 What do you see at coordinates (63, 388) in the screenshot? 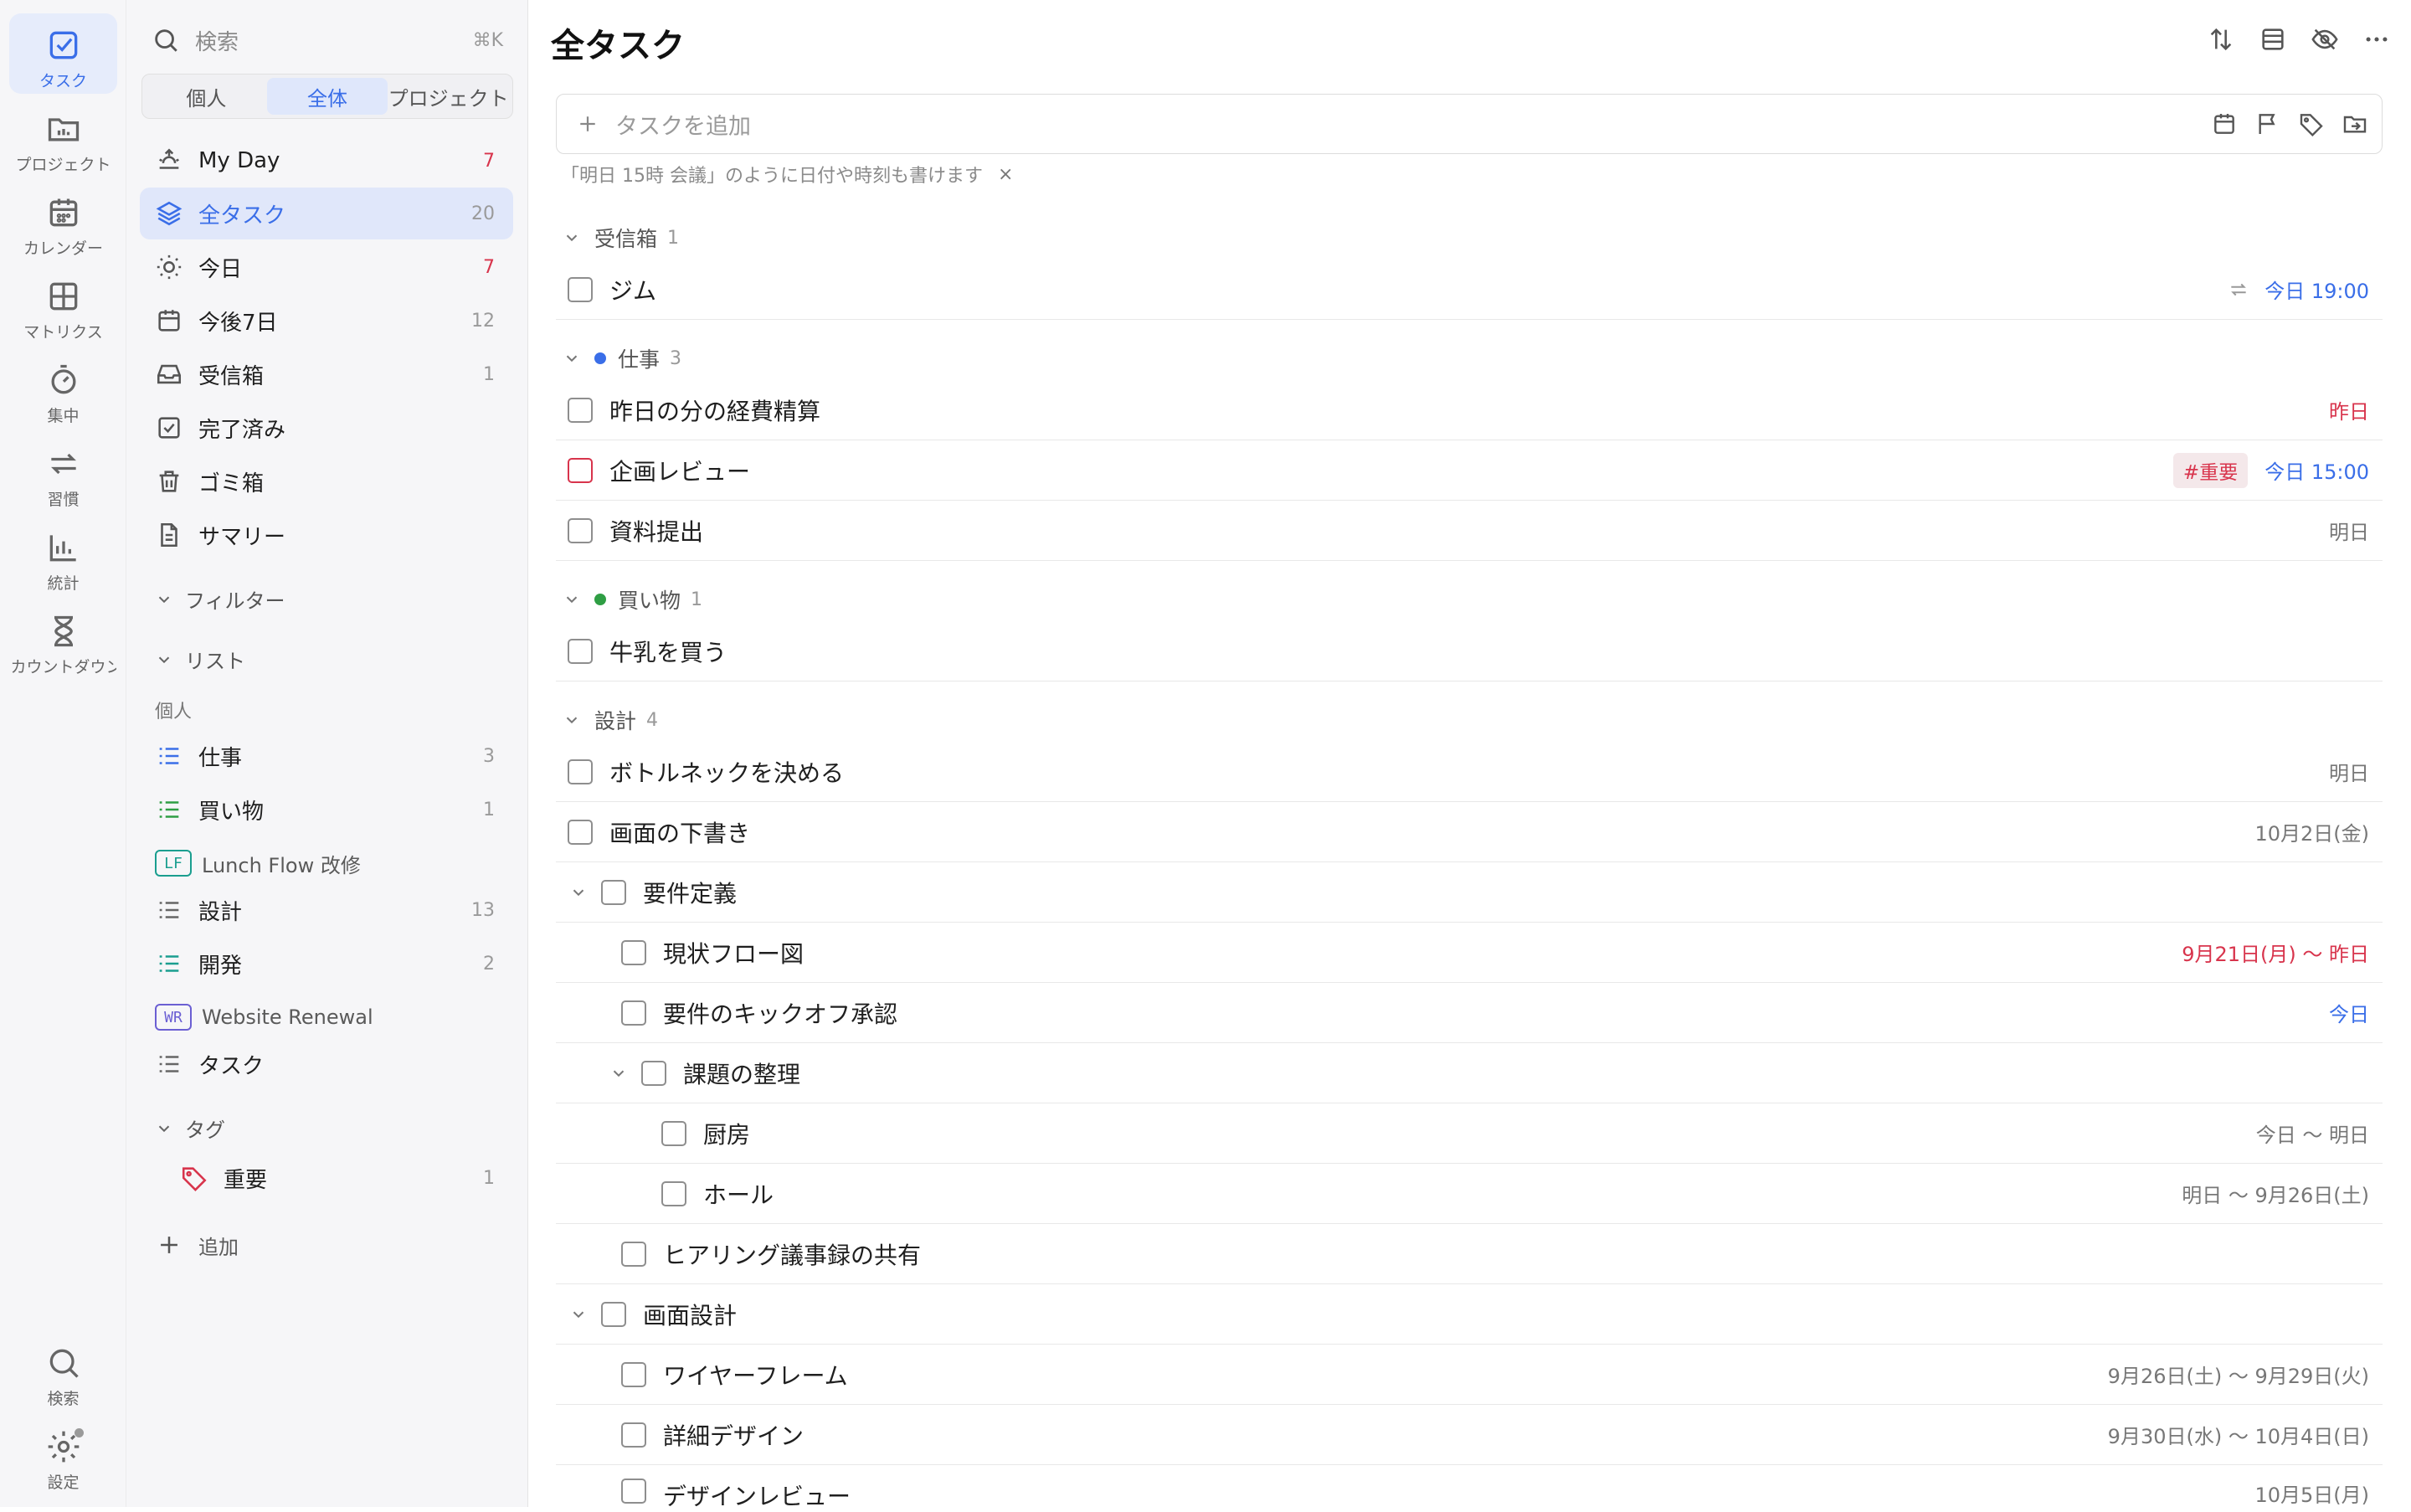
I see `rail-focus: 集中` at bounding box center [63, 388].